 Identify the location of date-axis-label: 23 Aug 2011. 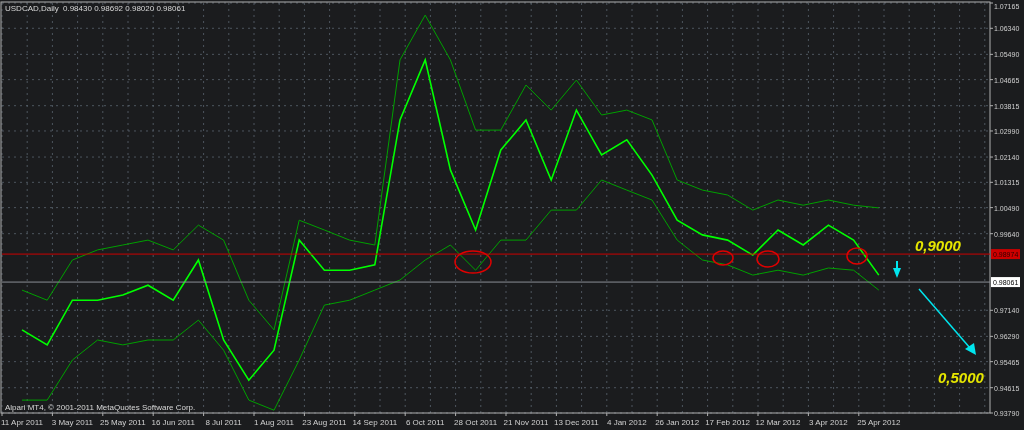
(324, 422).